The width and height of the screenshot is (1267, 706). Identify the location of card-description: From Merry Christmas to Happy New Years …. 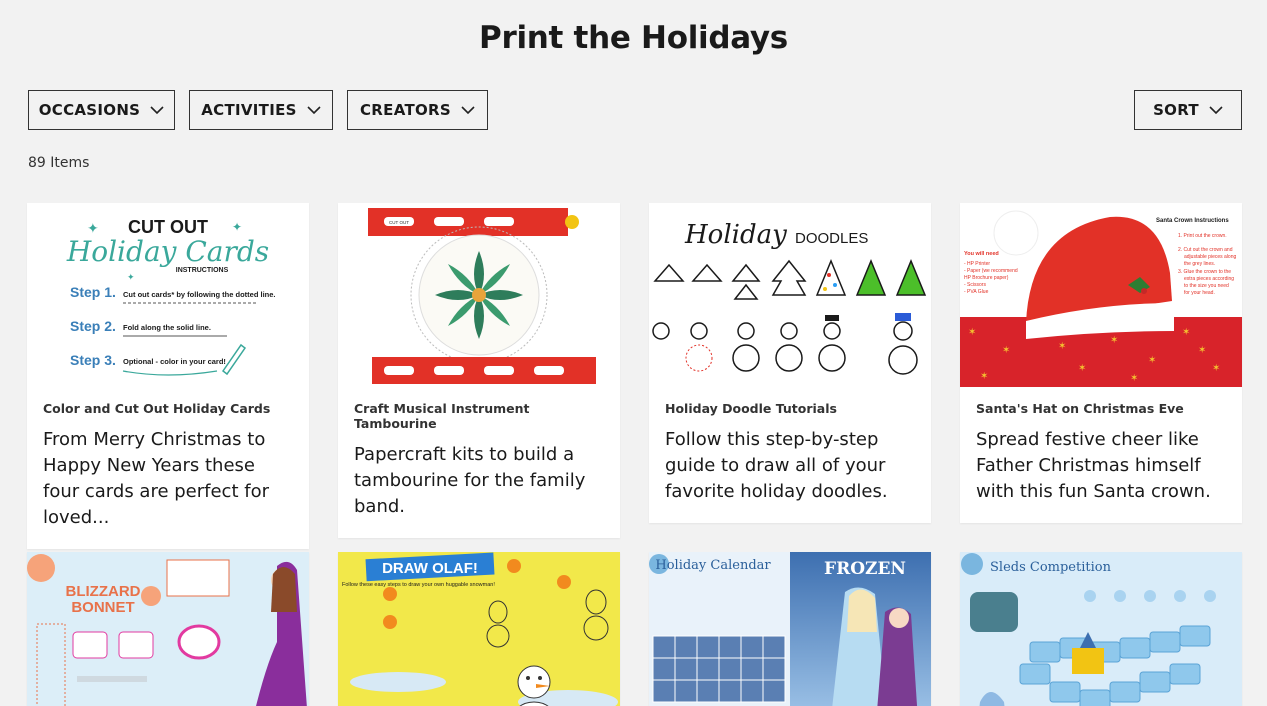
(156, 478).